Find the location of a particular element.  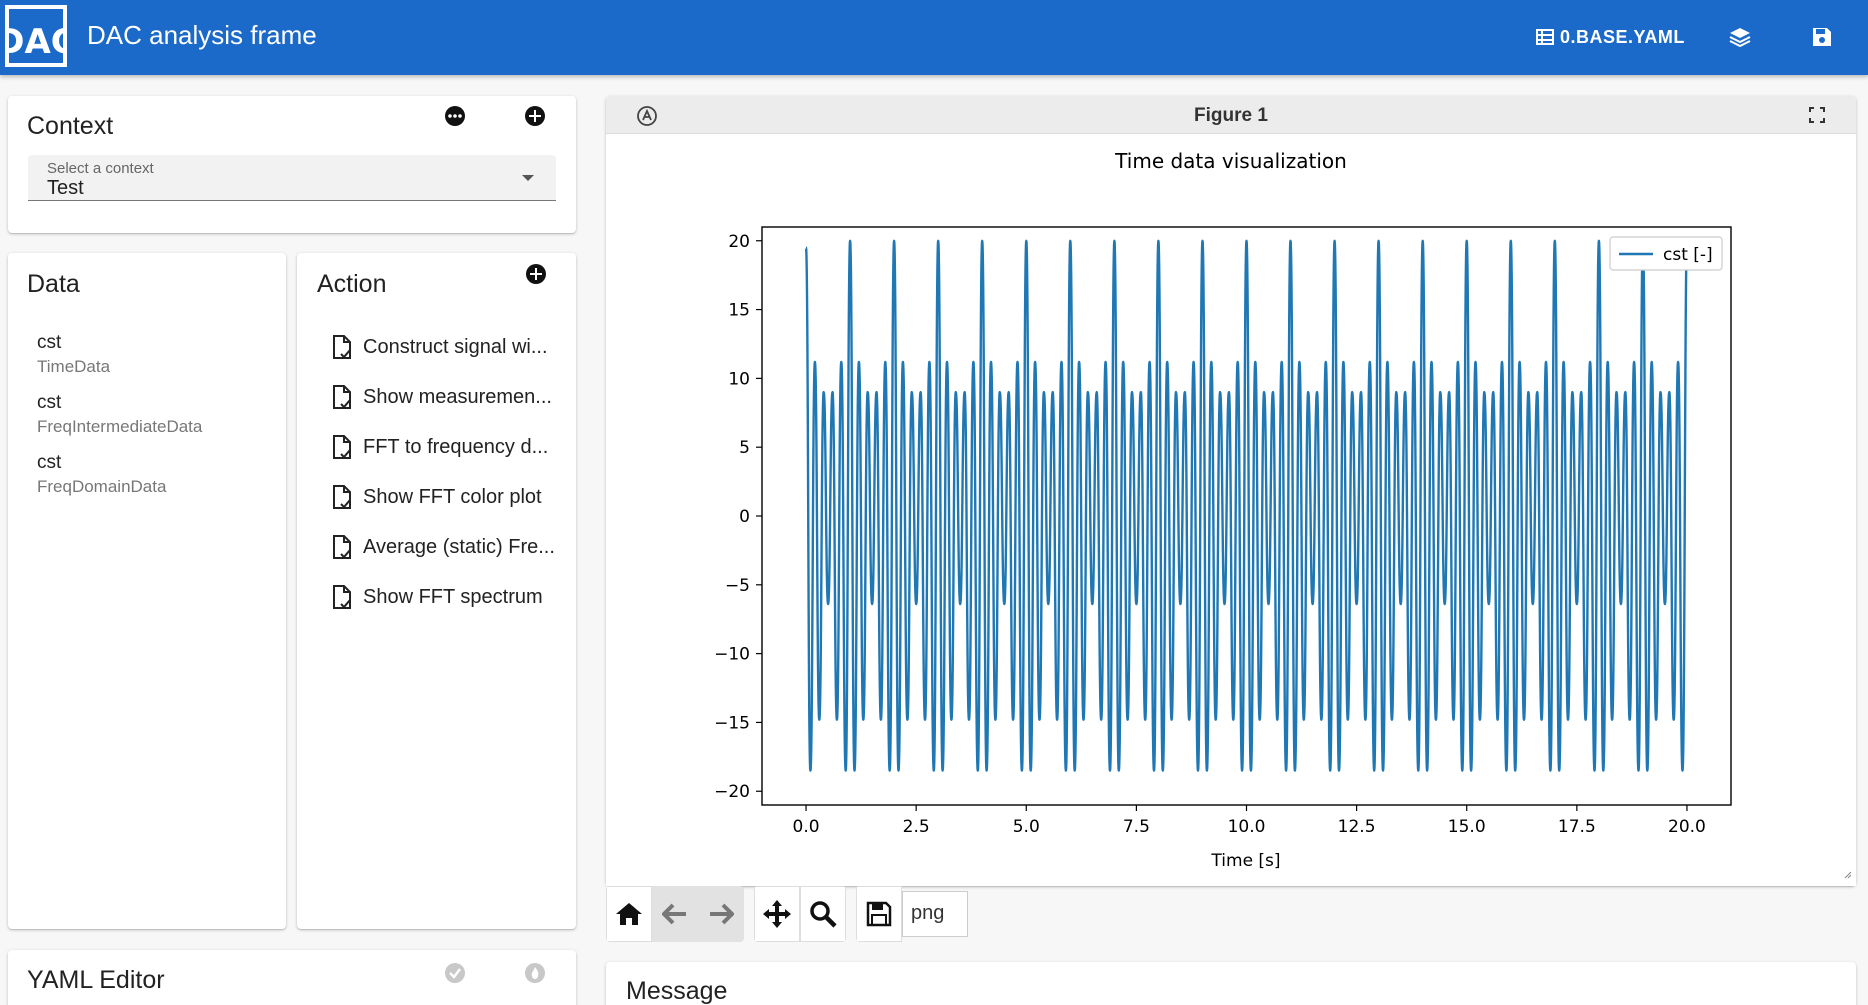

pan-button is located at coordinates (777, 914).